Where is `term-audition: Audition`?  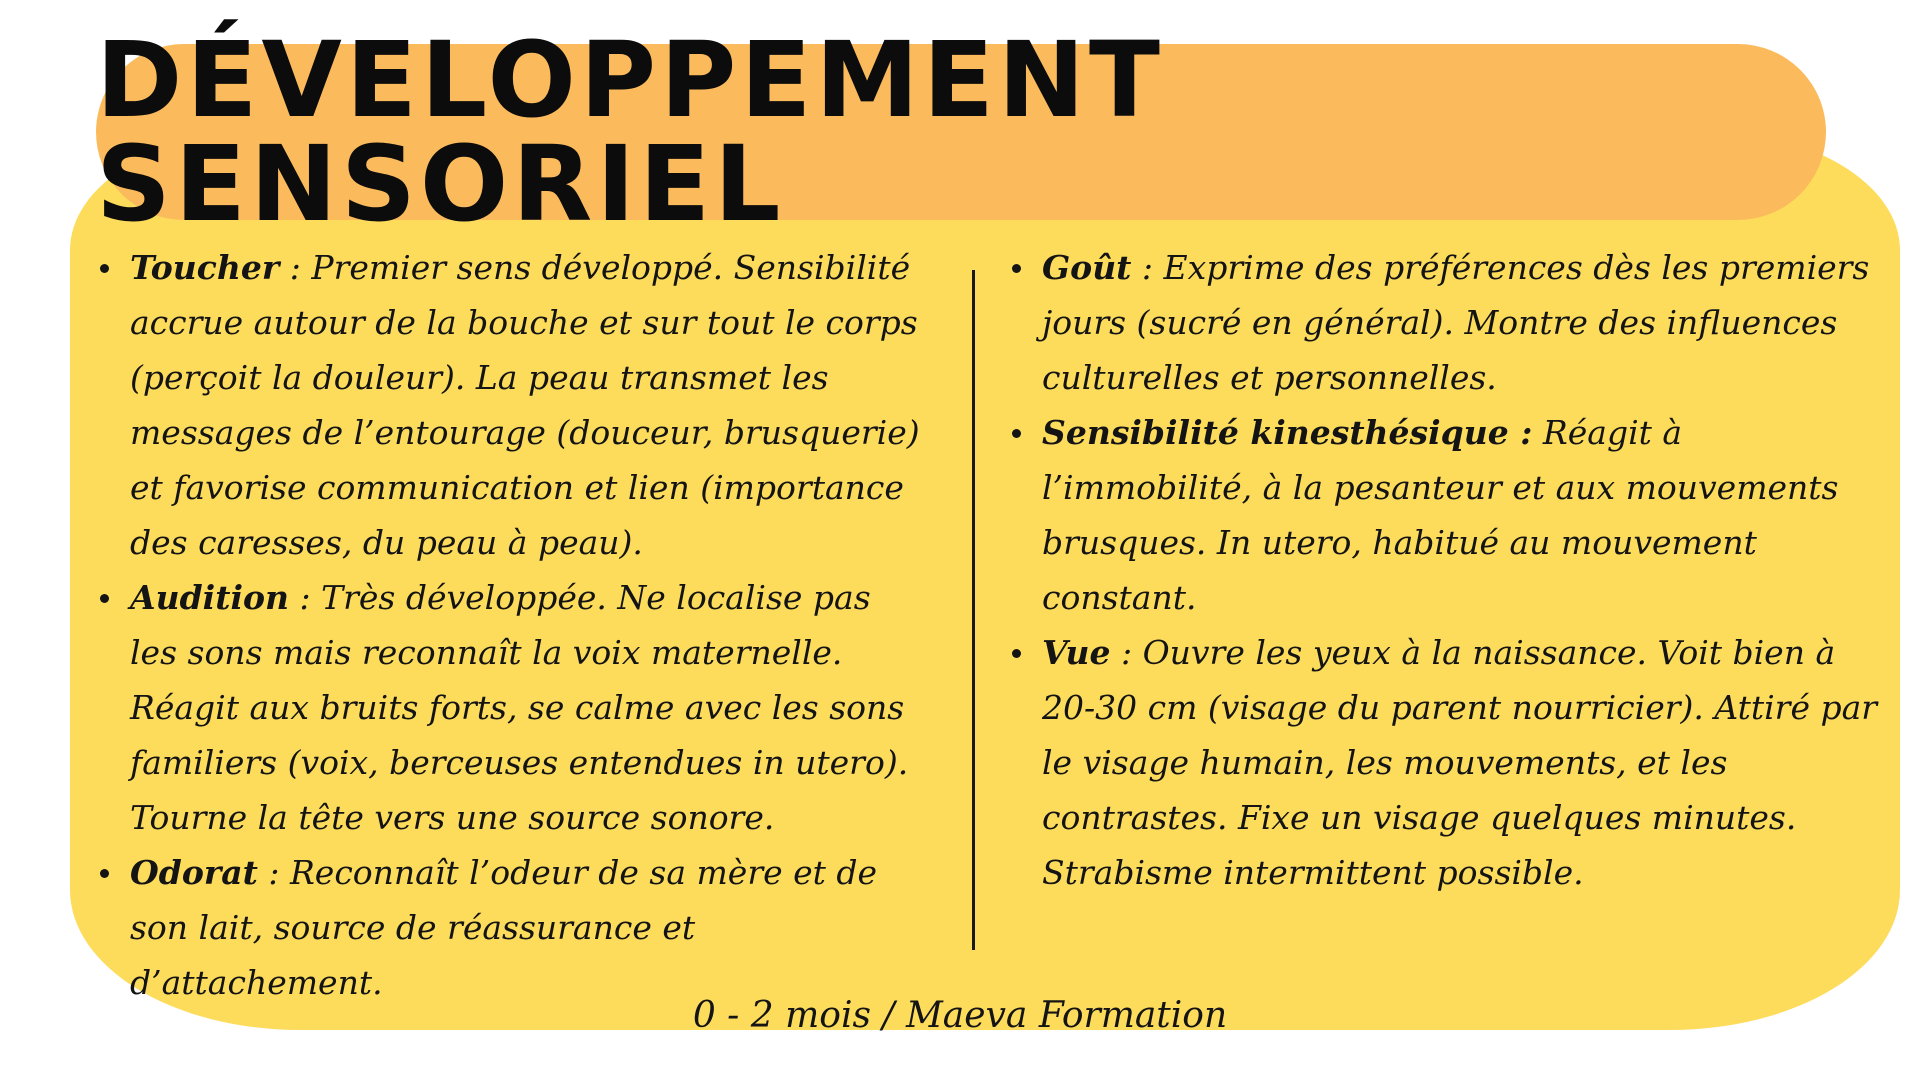 term-audition: Audition is located at coordinates (209, 597).